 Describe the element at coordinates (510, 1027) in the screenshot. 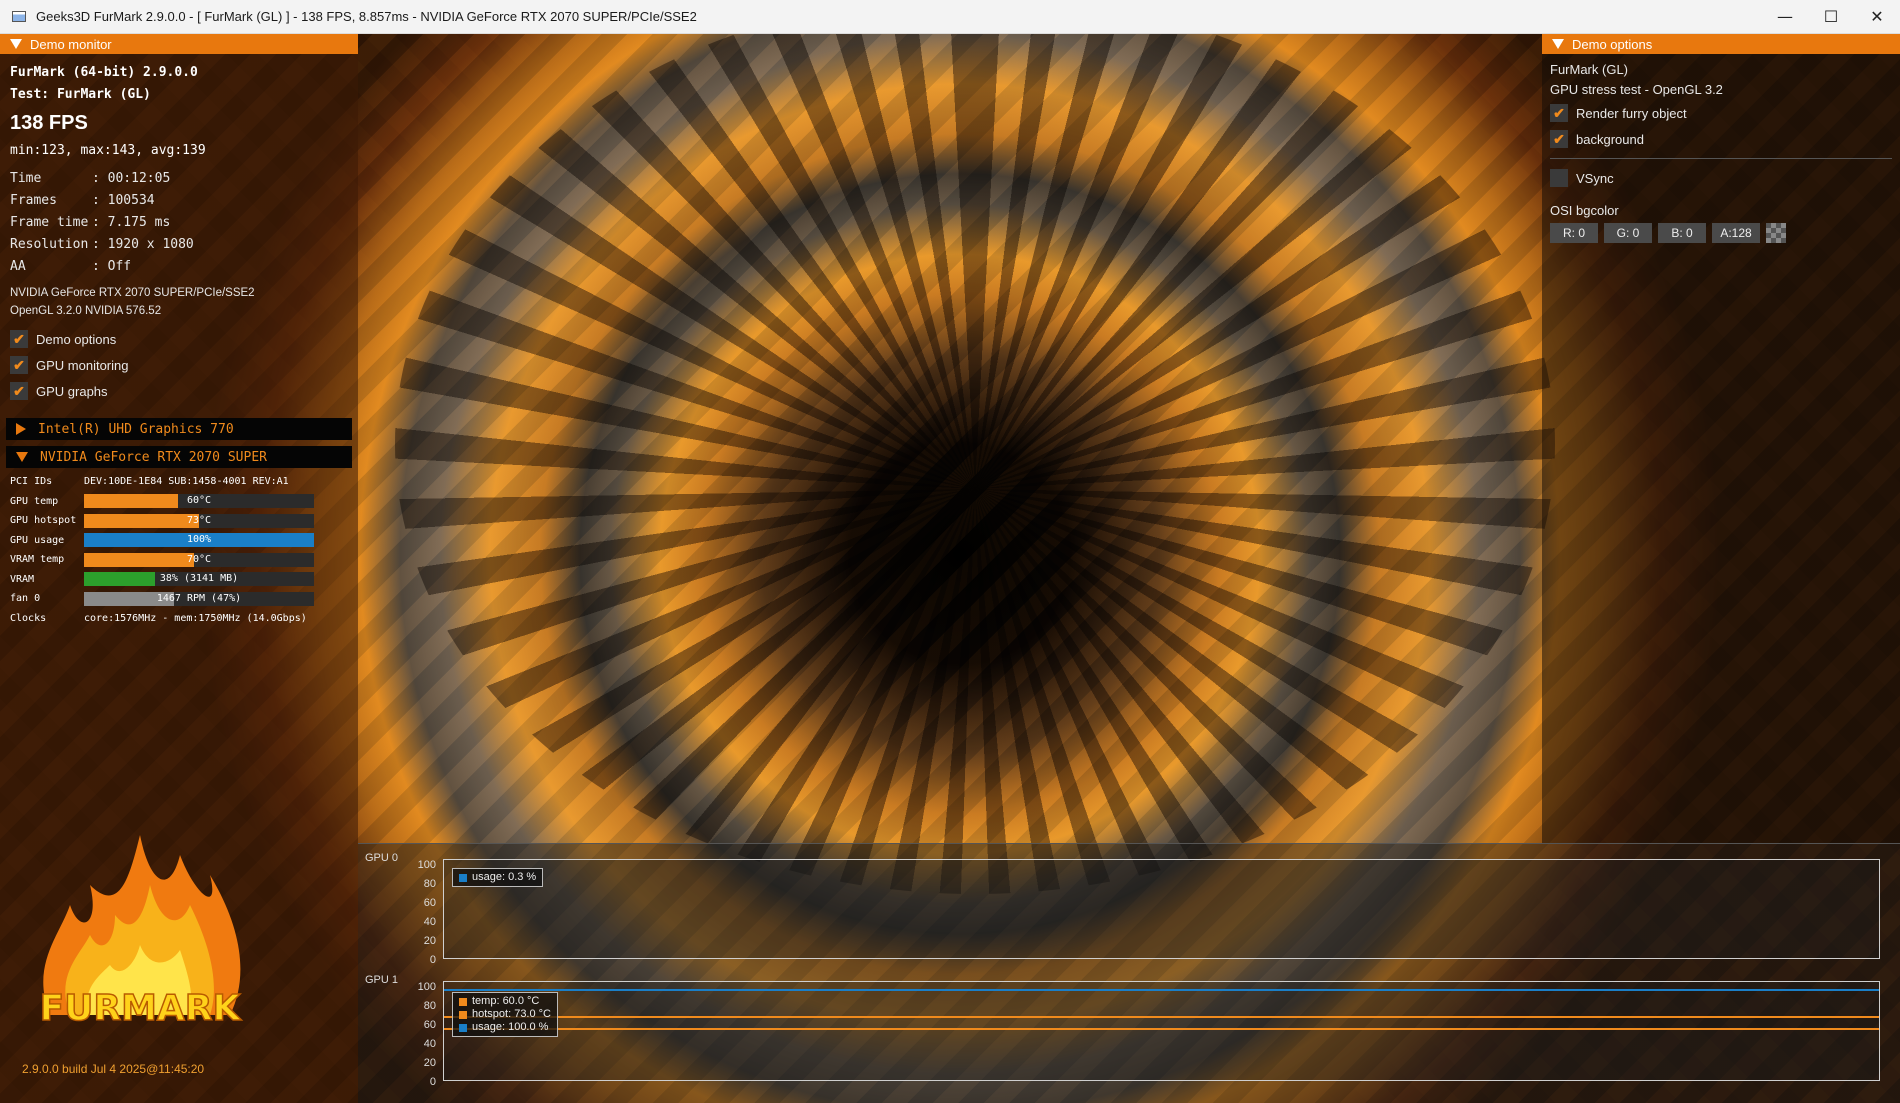

I see `legend-text: usage: 100.0 %` at that location.